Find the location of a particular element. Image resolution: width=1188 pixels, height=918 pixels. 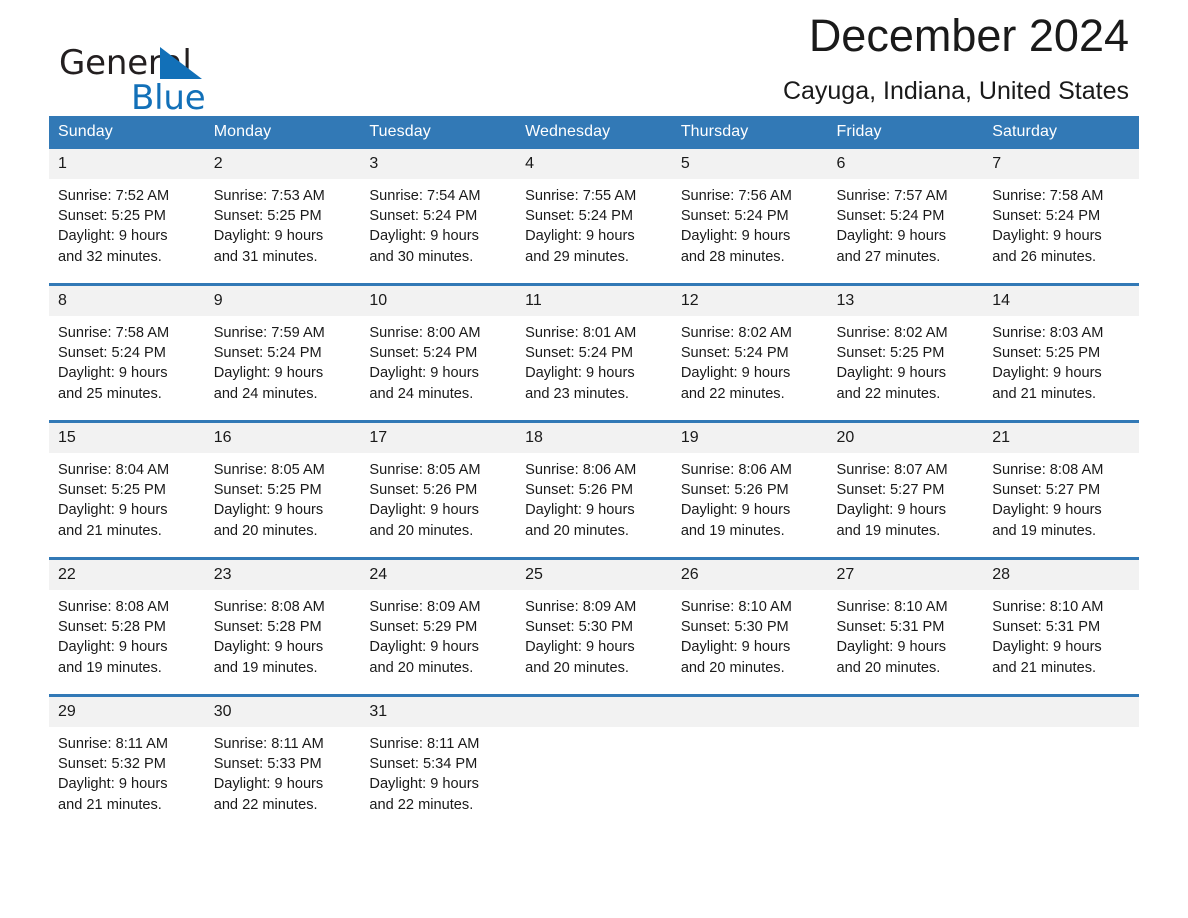

day-number: 14 is located at coordinates (1061, 301).